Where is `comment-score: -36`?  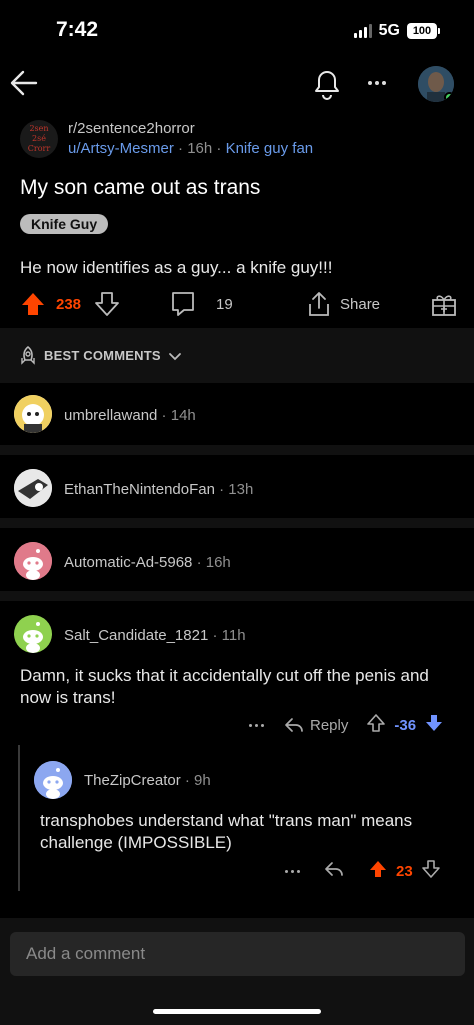
comment-score: -36 is located at coordinates (405, 725).